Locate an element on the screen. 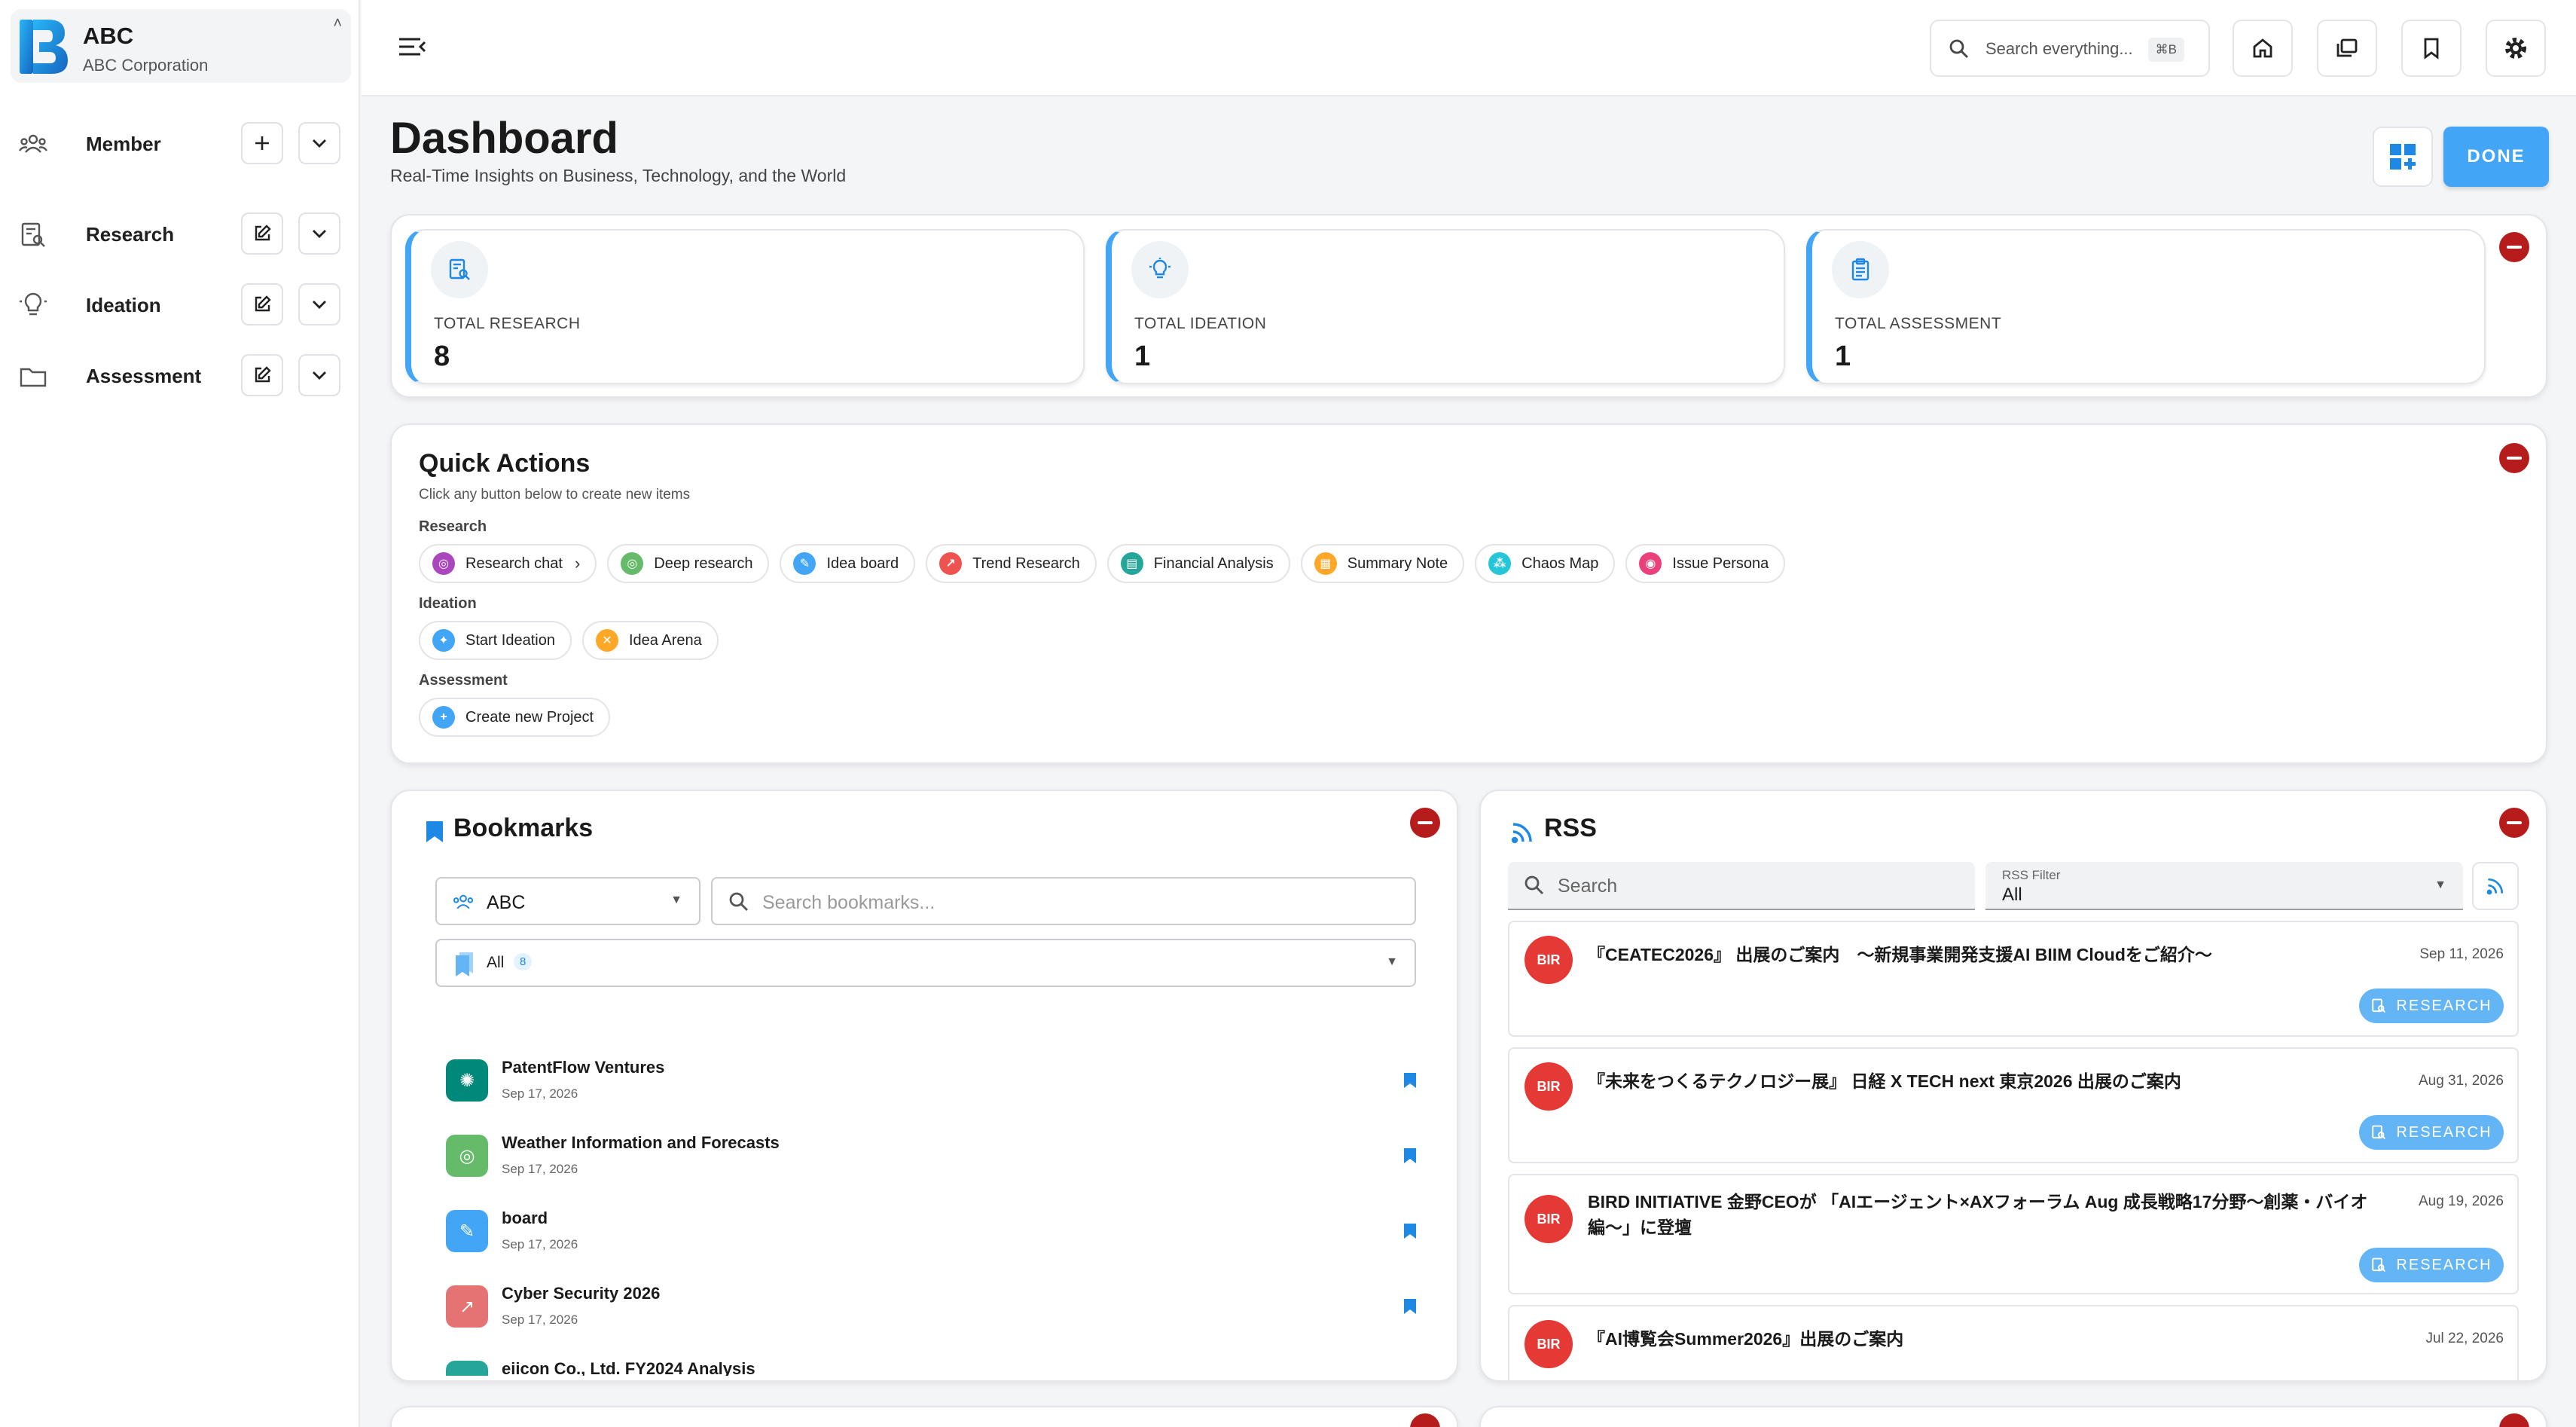 The image size is (2576, 1427). add-widget-button is located at coordinates (2403, 157).